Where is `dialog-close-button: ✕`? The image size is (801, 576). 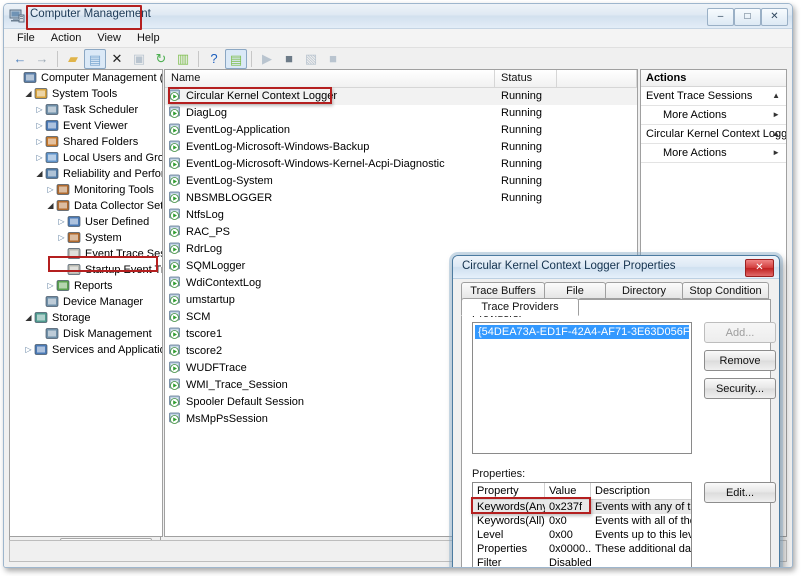
dialog-close-button: ✕ is located at coordinates (759, 268).